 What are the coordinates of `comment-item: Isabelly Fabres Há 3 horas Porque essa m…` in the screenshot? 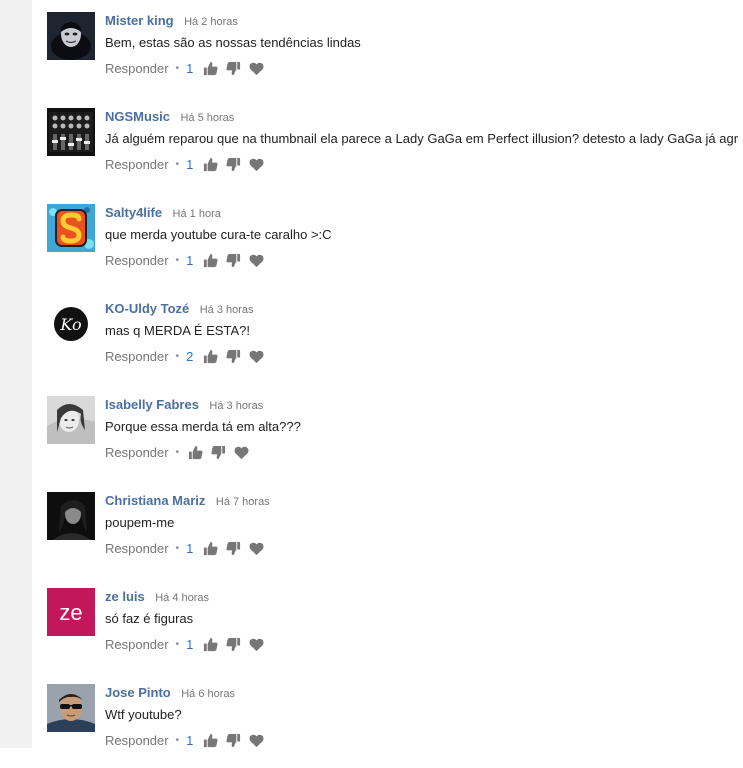 It's located at (392, 432).